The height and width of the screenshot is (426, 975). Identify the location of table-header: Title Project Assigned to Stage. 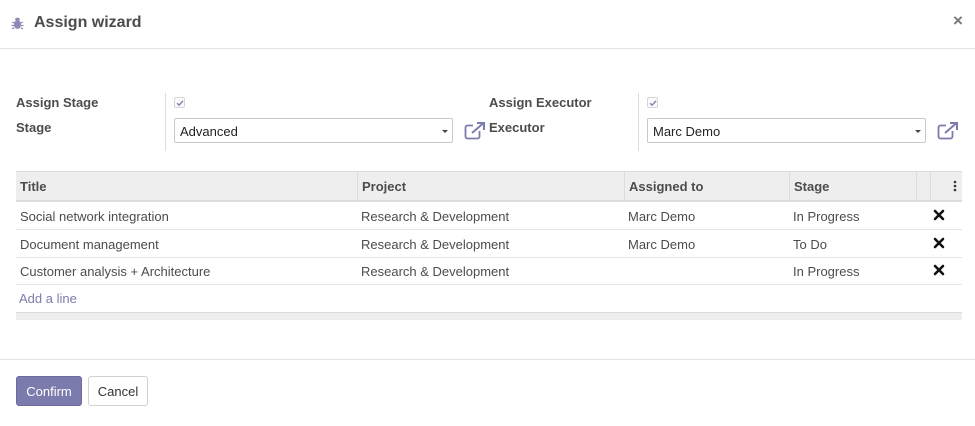
(489, 186).